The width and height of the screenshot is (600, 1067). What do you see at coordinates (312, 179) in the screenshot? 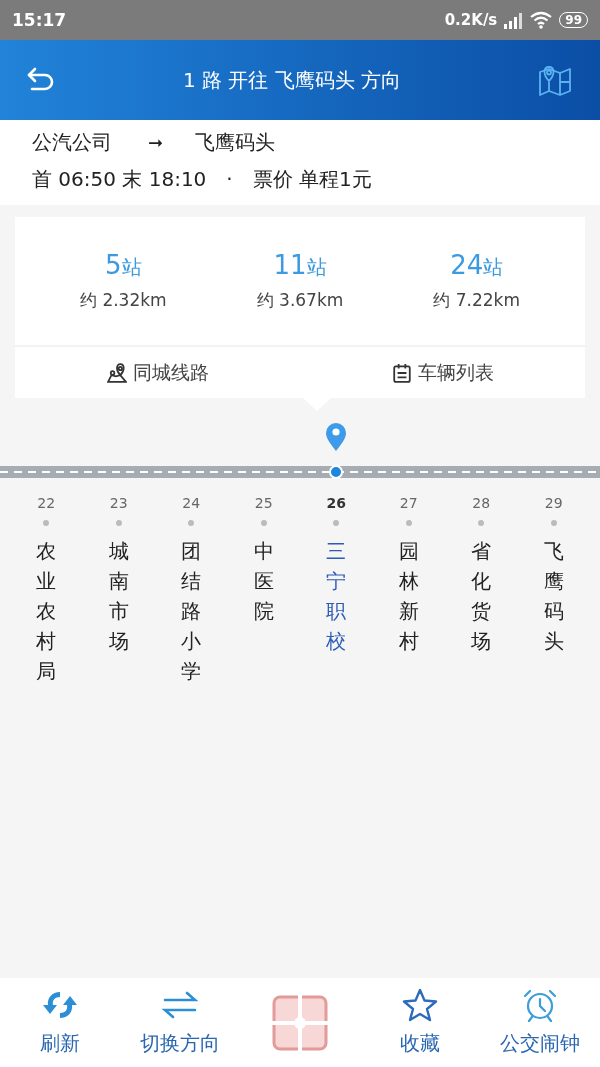
I see `fare-info: 票价 单程1元` at bounding box center [312, 179].